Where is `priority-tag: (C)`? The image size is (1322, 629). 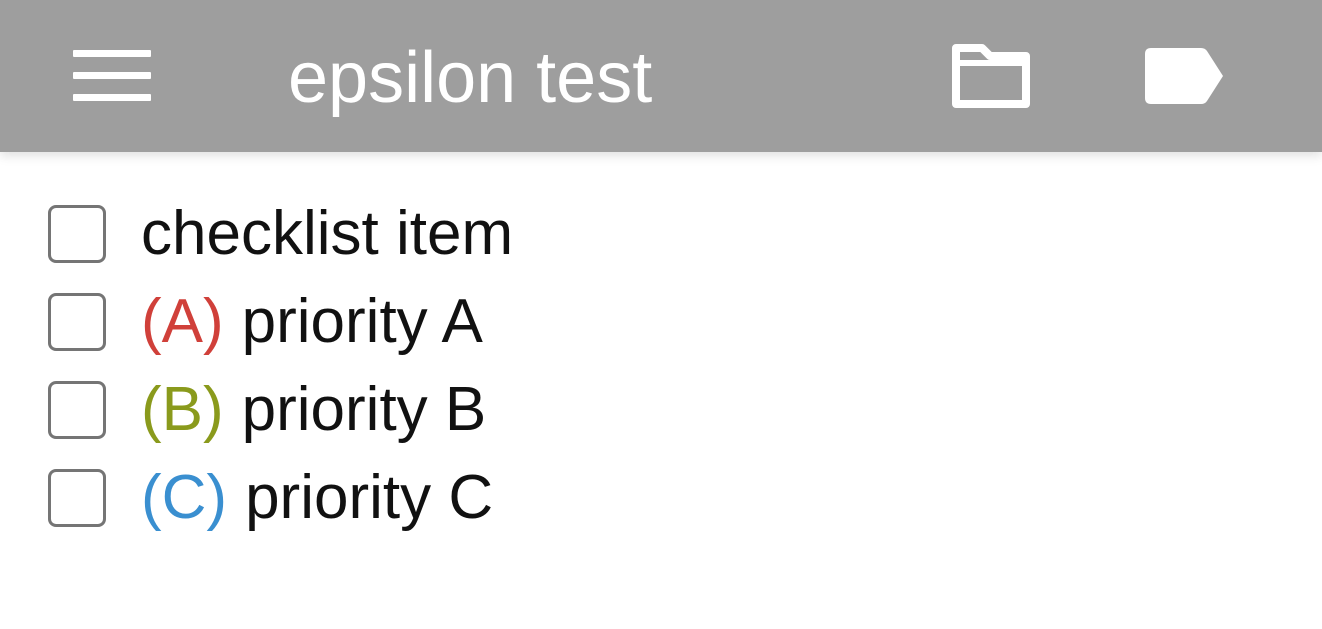
priority-tag: (C) is located at coordinates (184, 497).